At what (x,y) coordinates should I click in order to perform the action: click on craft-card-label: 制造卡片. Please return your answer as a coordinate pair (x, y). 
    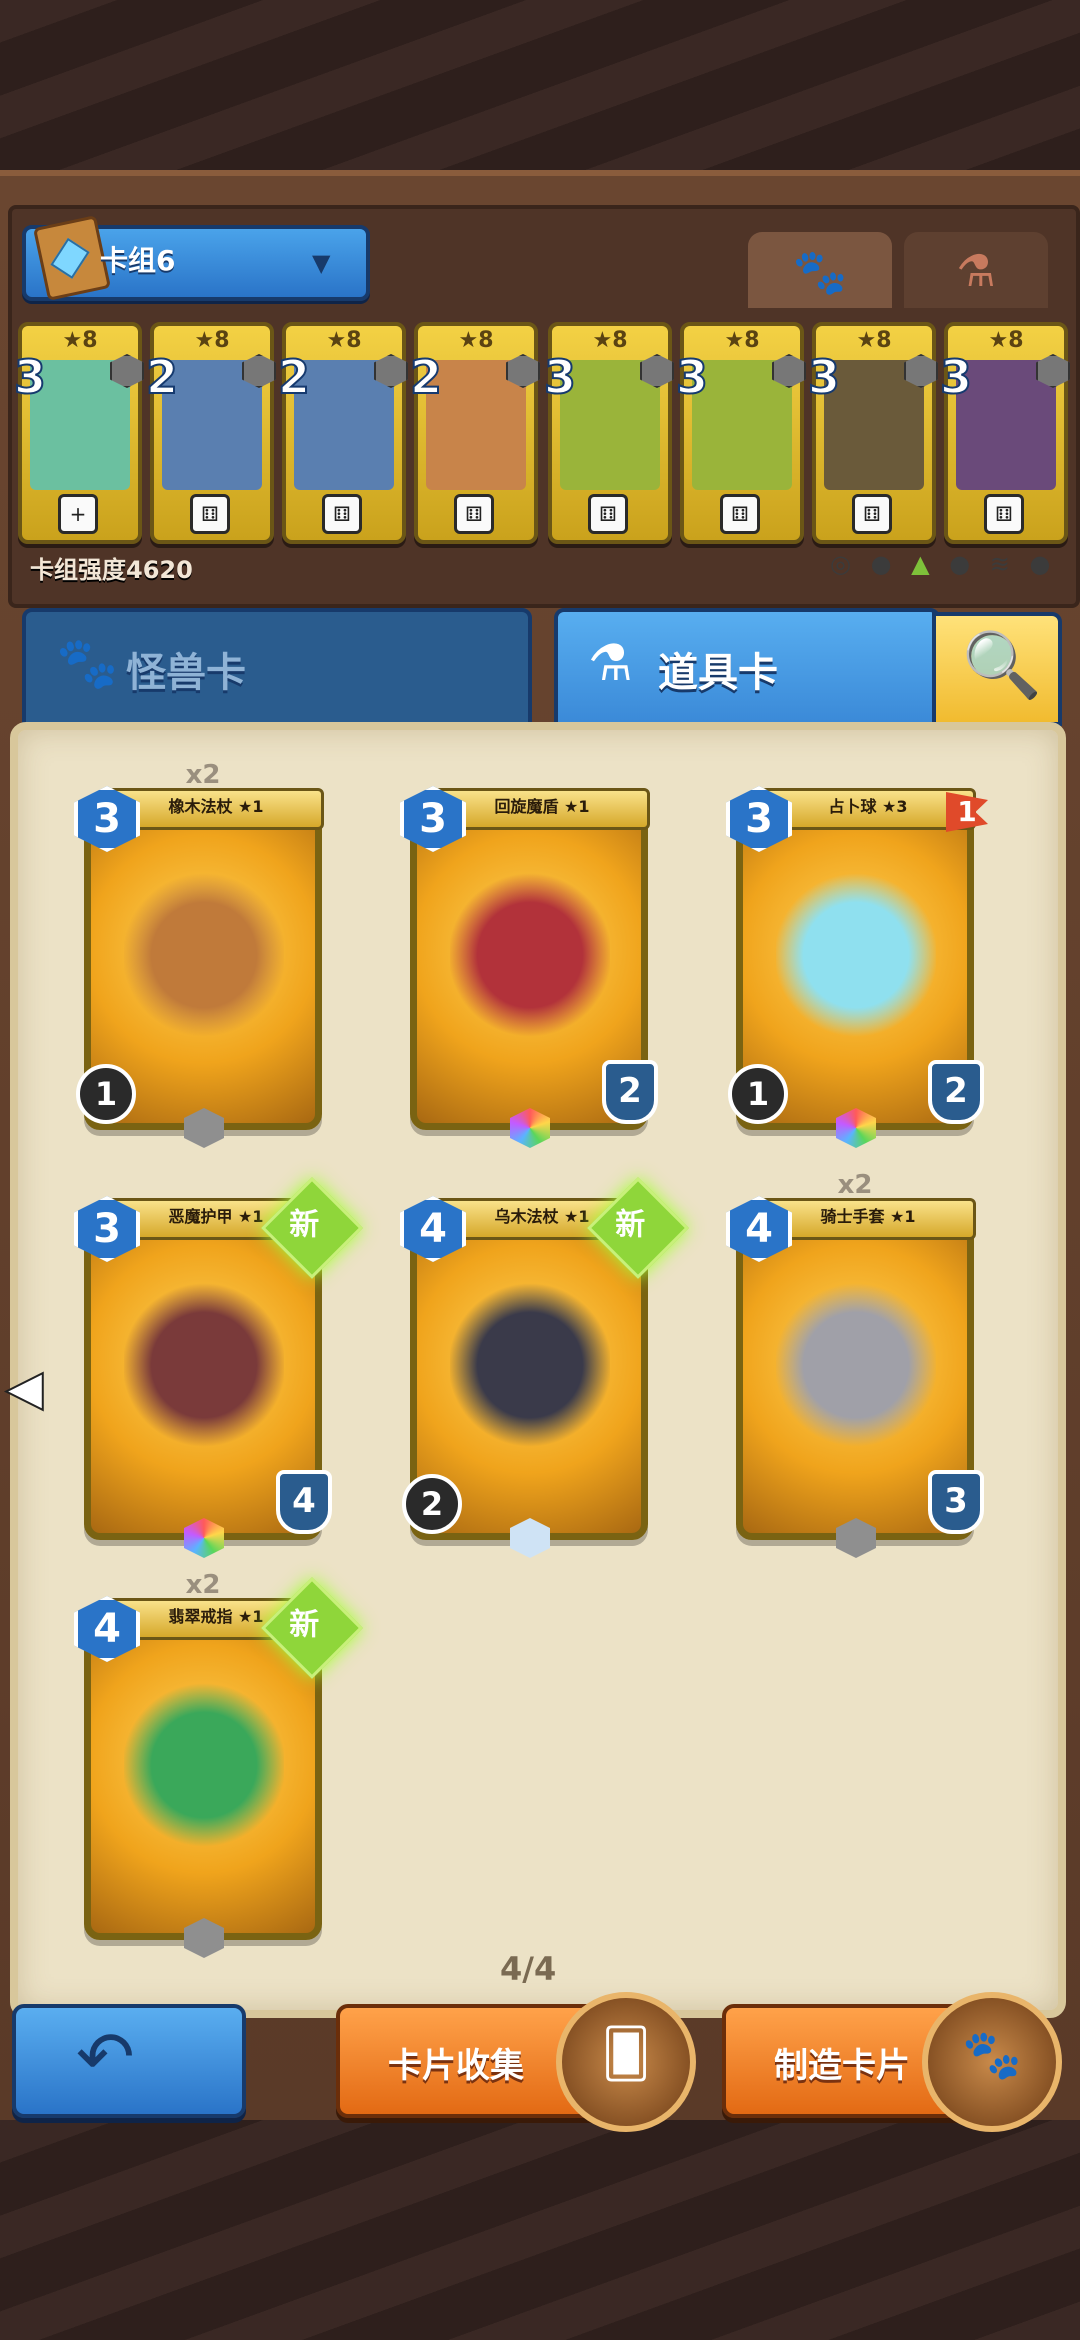
    Looking at the image, I should click on (842, 2066).